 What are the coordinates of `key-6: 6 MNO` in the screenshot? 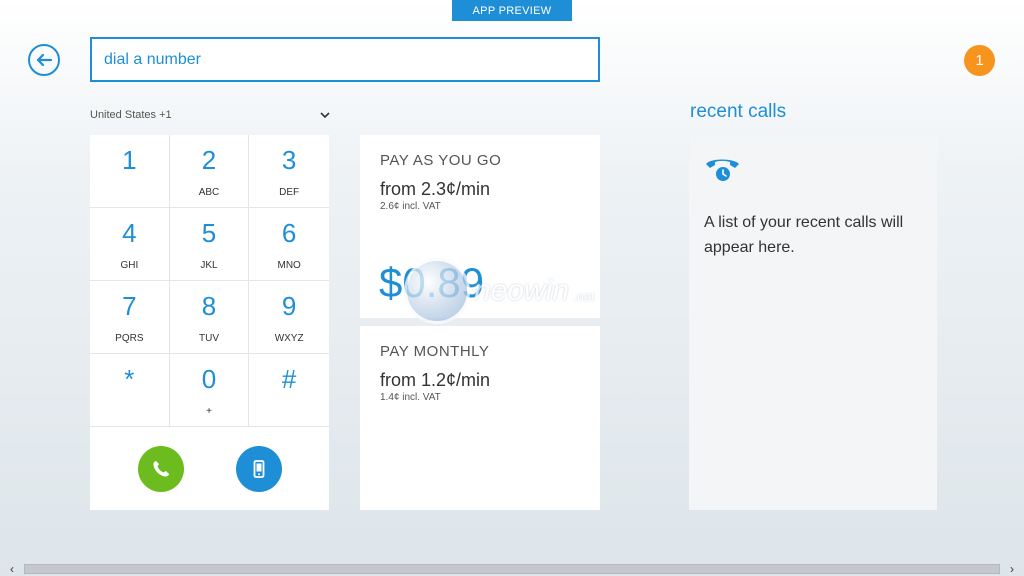 It's located at (289, 244).